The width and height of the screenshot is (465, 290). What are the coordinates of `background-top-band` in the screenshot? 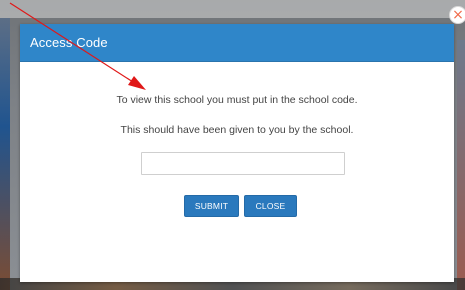 It's located at (232, 9).